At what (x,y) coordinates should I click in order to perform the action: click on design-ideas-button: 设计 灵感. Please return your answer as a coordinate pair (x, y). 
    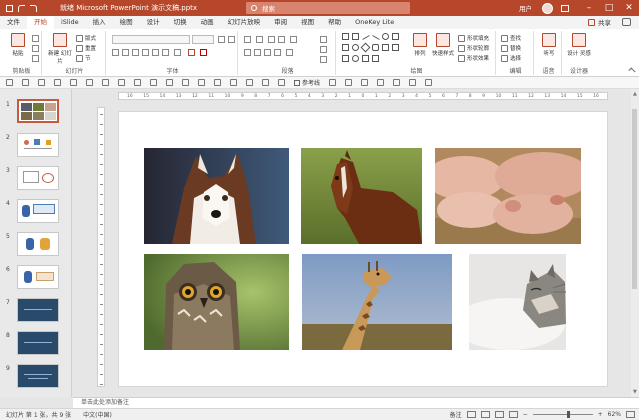
    Looking at the image, I should click on (579, 45).